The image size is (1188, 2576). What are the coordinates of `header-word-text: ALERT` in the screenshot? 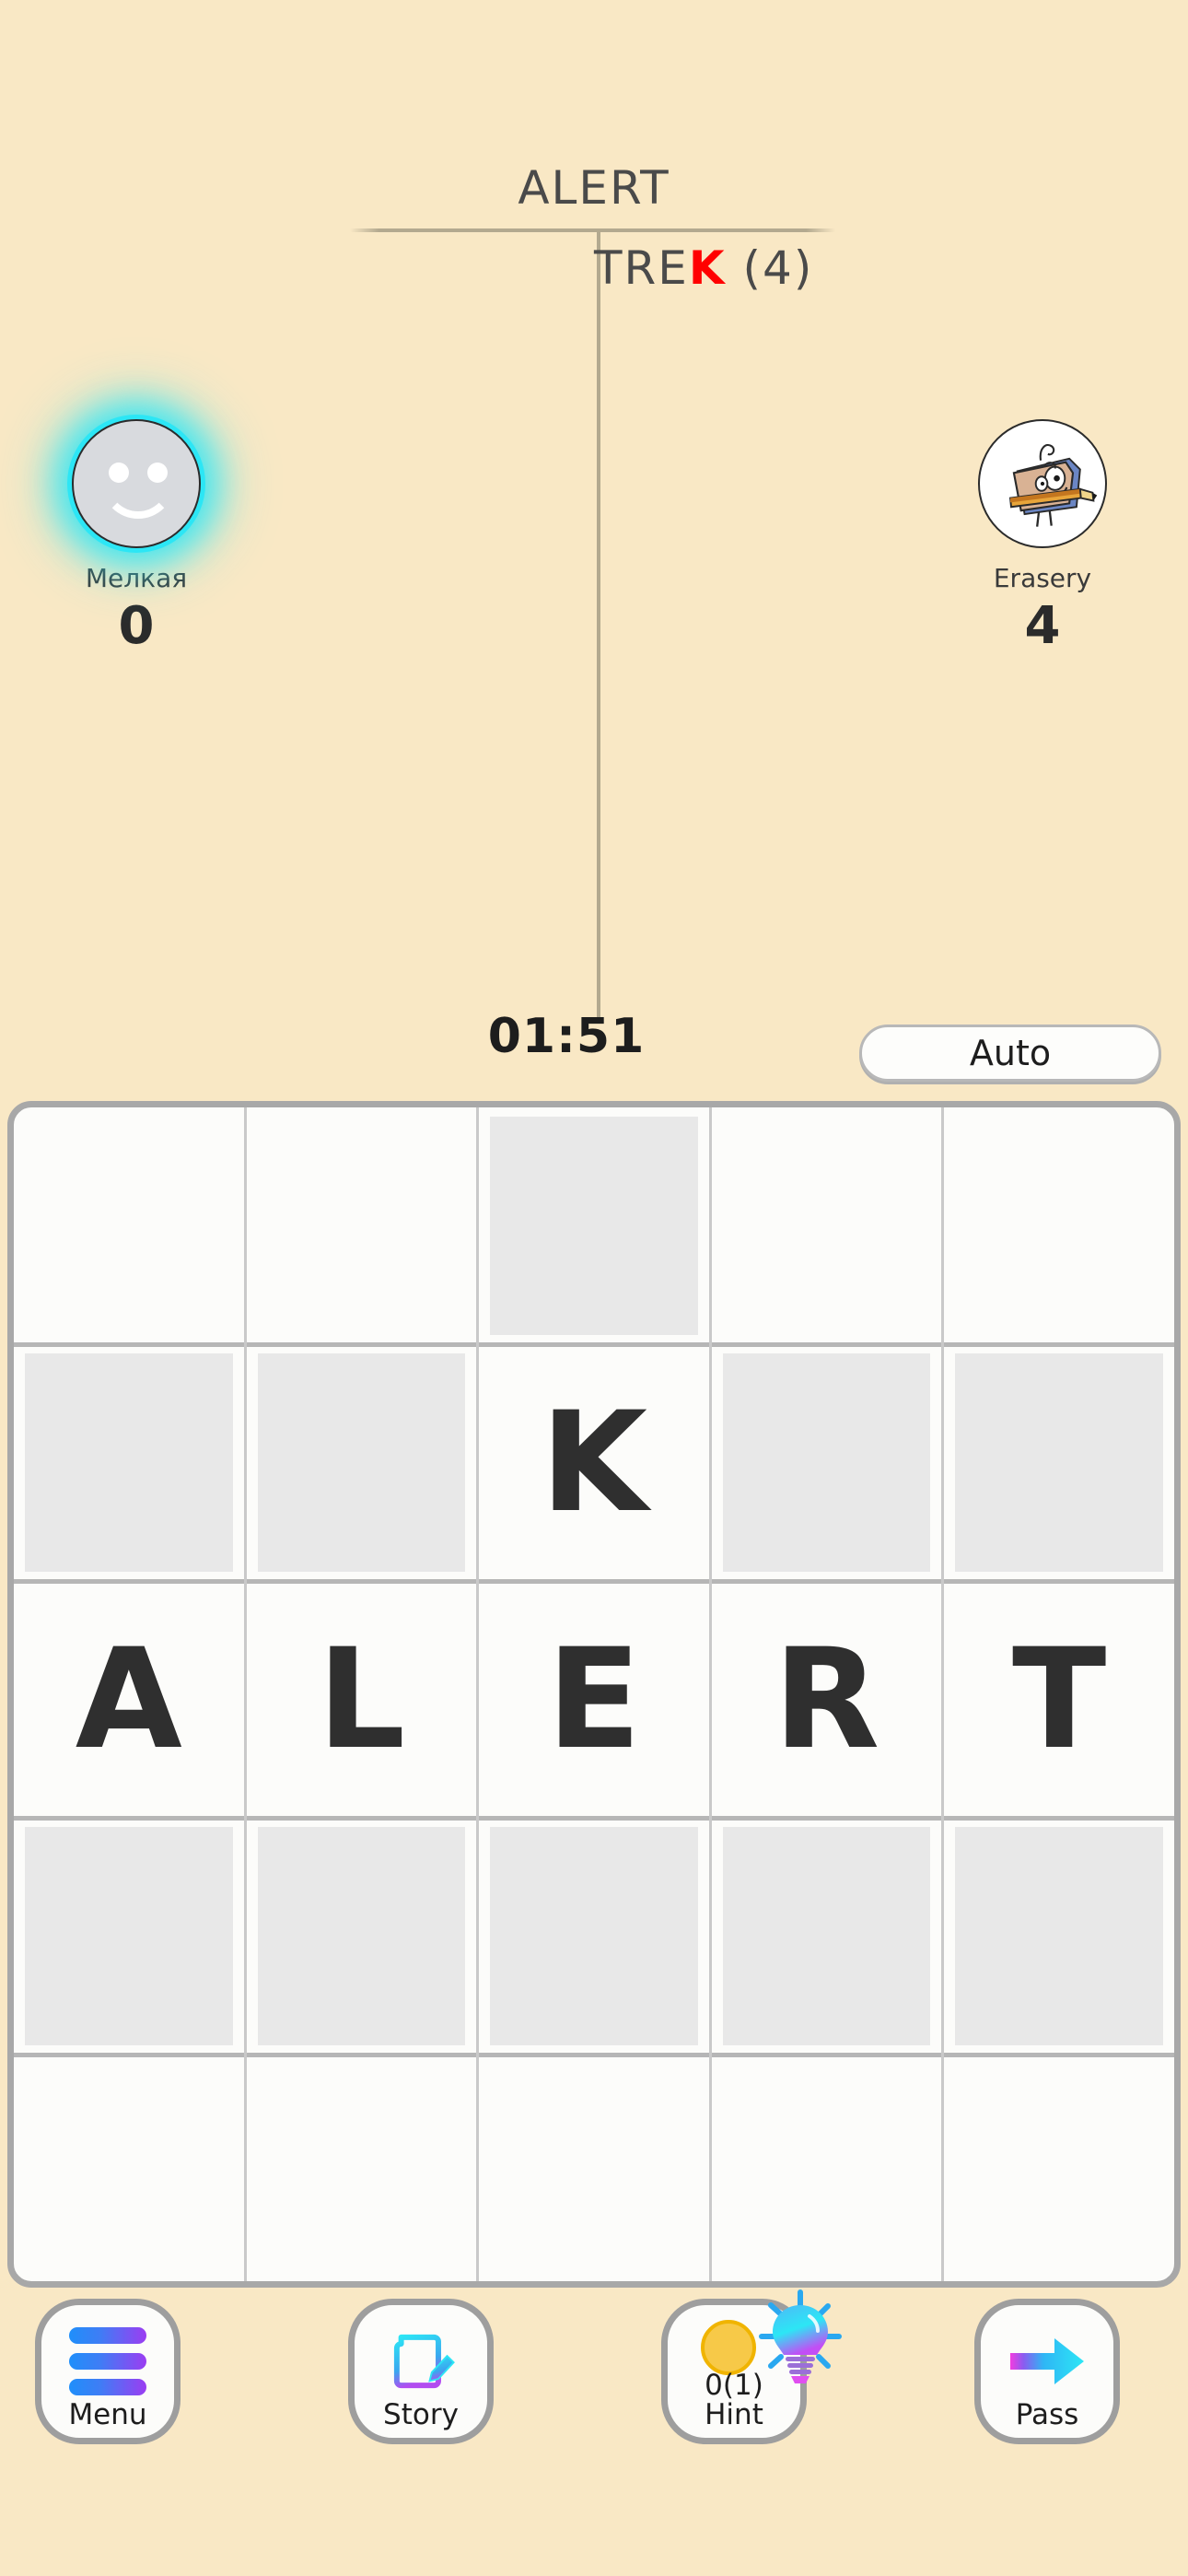 It's located at (594, 188).